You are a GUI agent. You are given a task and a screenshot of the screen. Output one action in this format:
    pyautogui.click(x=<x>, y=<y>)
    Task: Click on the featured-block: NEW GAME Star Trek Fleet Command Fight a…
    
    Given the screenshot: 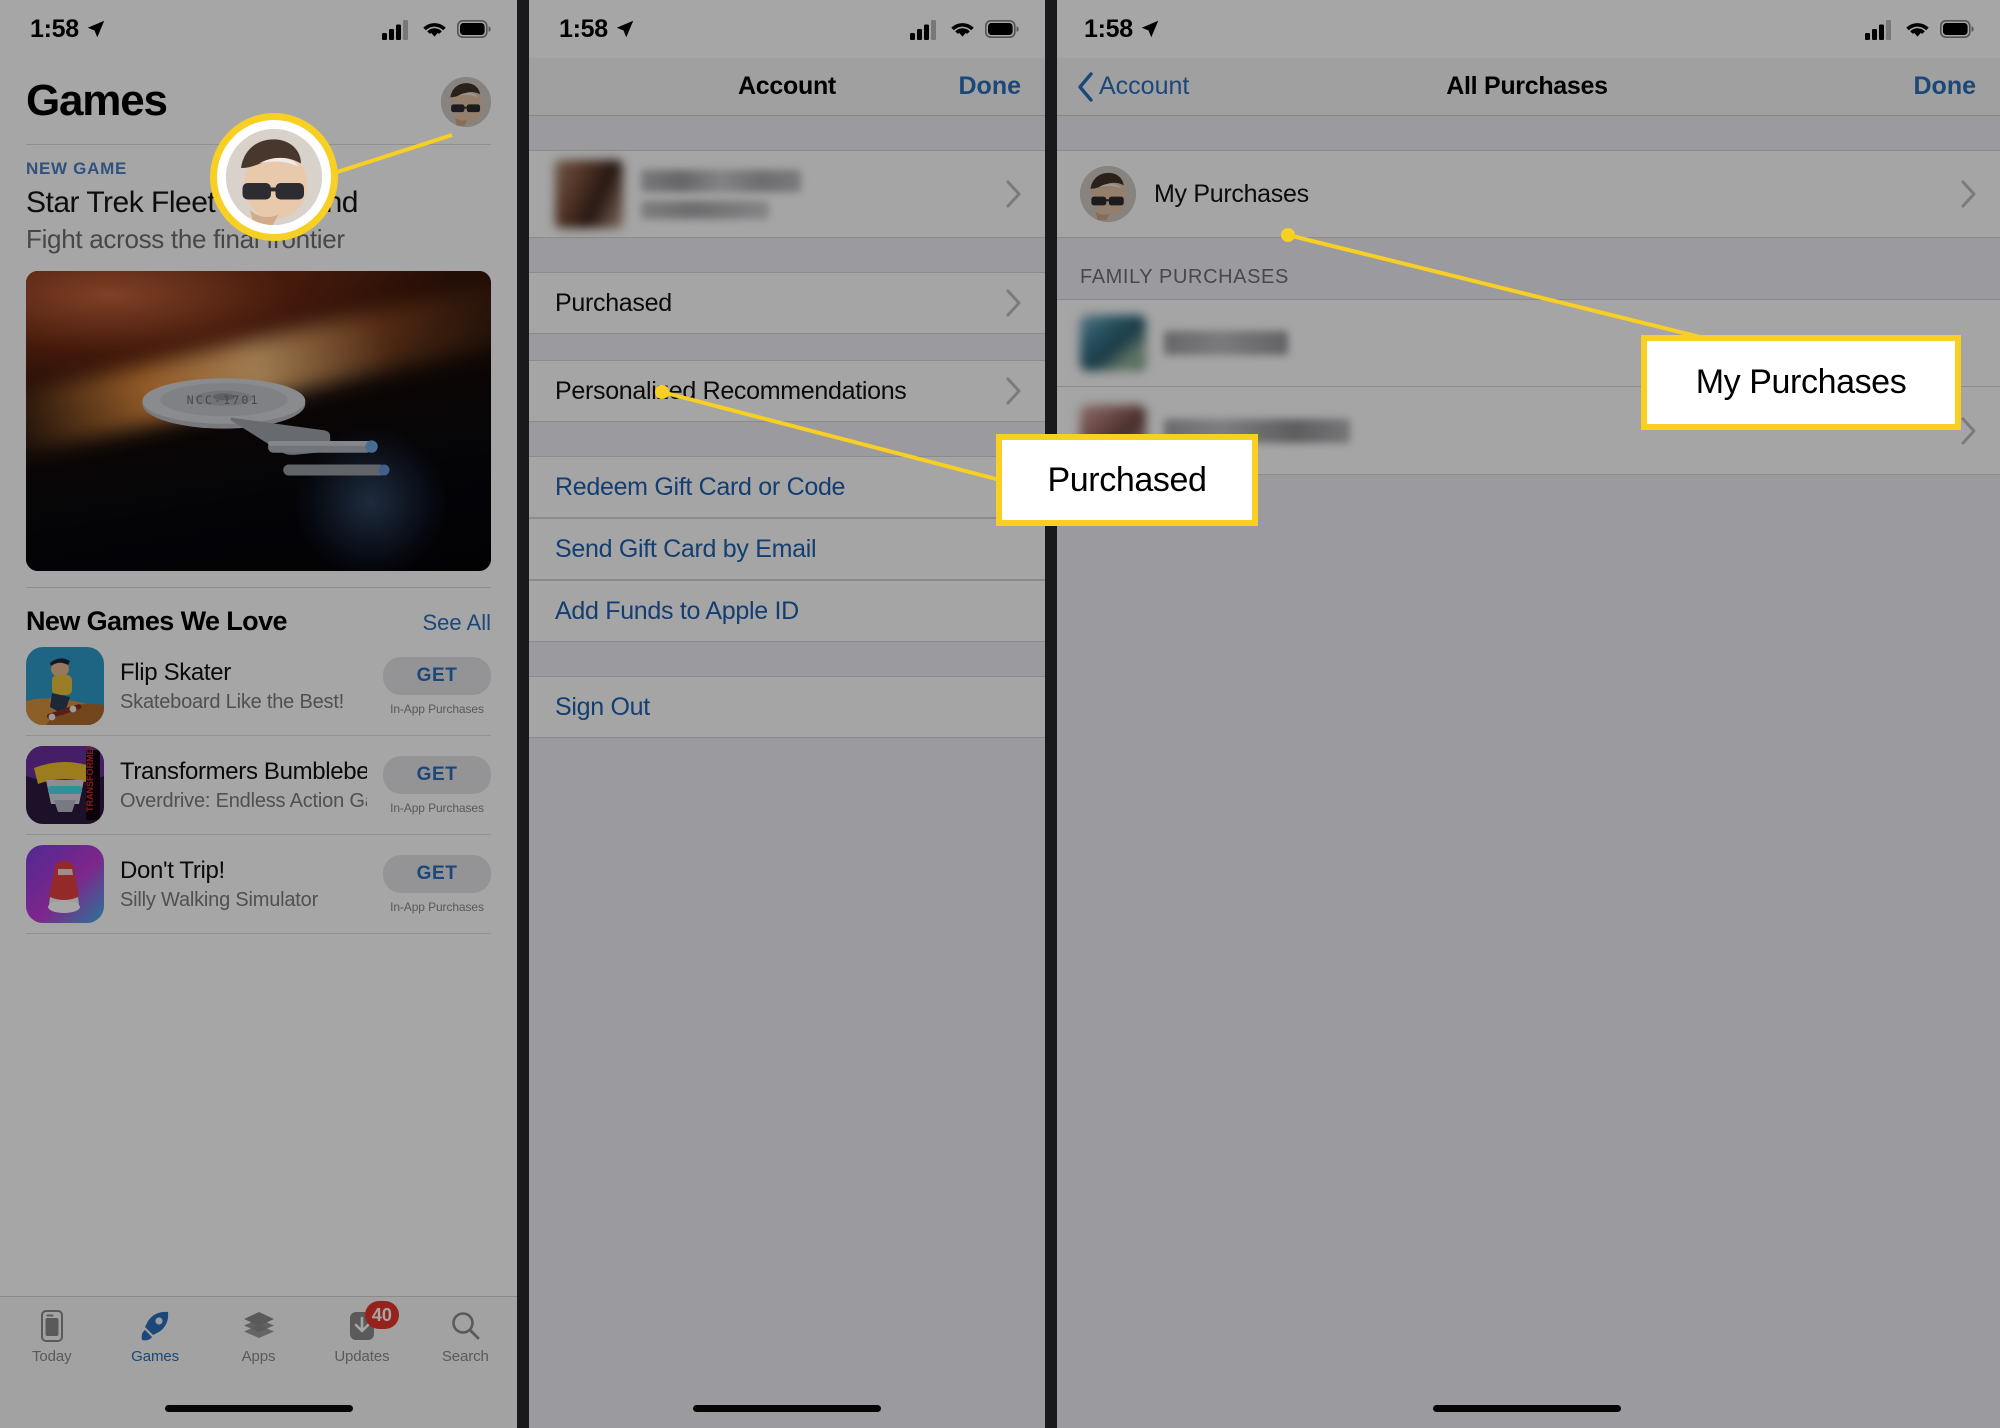 What is the action you would take?
    pyautogui.click(x=258, y=200)
    